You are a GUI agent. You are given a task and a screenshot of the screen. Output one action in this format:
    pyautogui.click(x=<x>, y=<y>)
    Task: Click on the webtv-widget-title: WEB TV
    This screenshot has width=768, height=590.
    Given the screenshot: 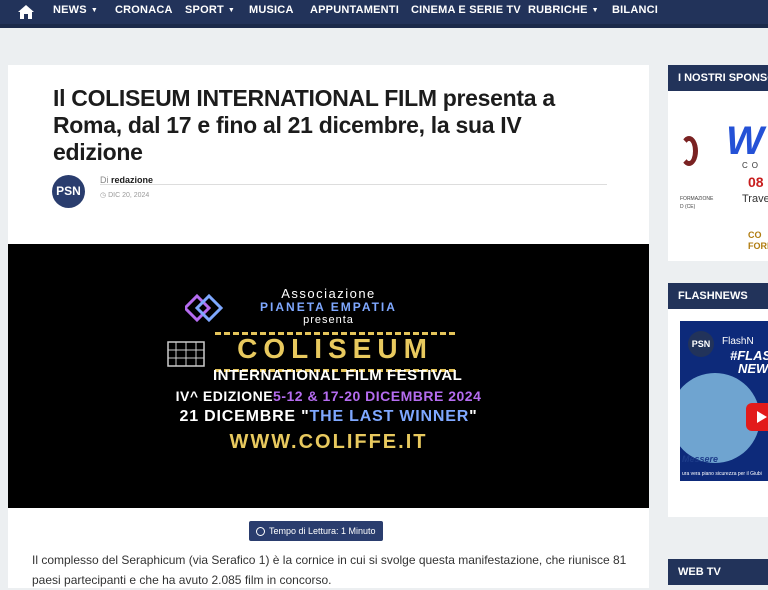 What is the action you would take?
    pyautogui.click(x=718, y=572)
    